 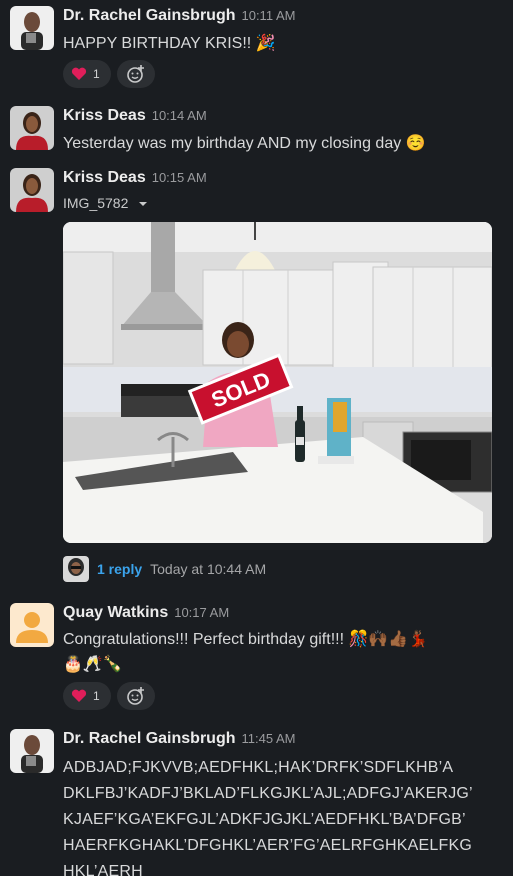 I want to click on last-reply-time: Today at 10:44 AM, so click(x=208, y=569).